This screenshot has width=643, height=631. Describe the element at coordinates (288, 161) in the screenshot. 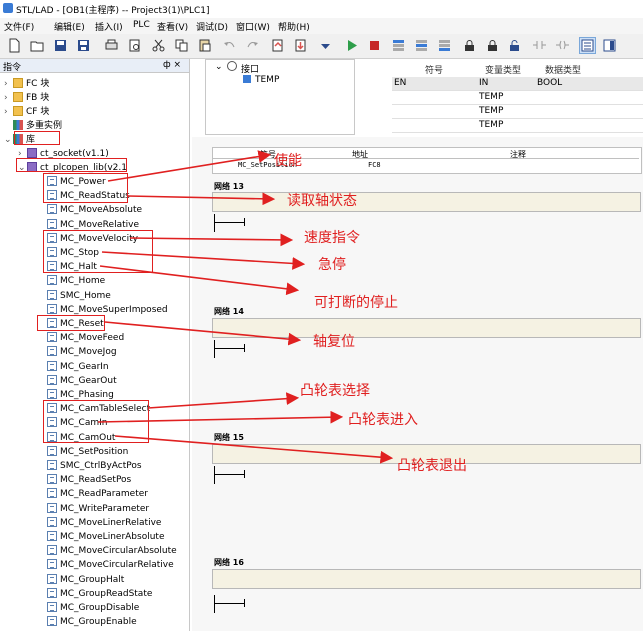

I see `annotation-enable: 使能` at that location.